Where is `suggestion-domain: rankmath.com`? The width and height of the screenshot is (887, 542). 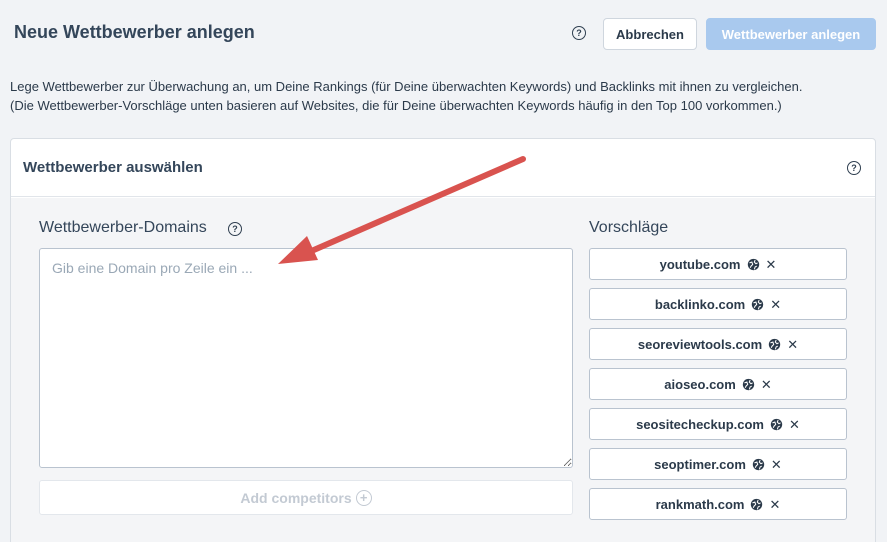 suggestion-domain: rankmath.com is located at coordinates (700, 504).